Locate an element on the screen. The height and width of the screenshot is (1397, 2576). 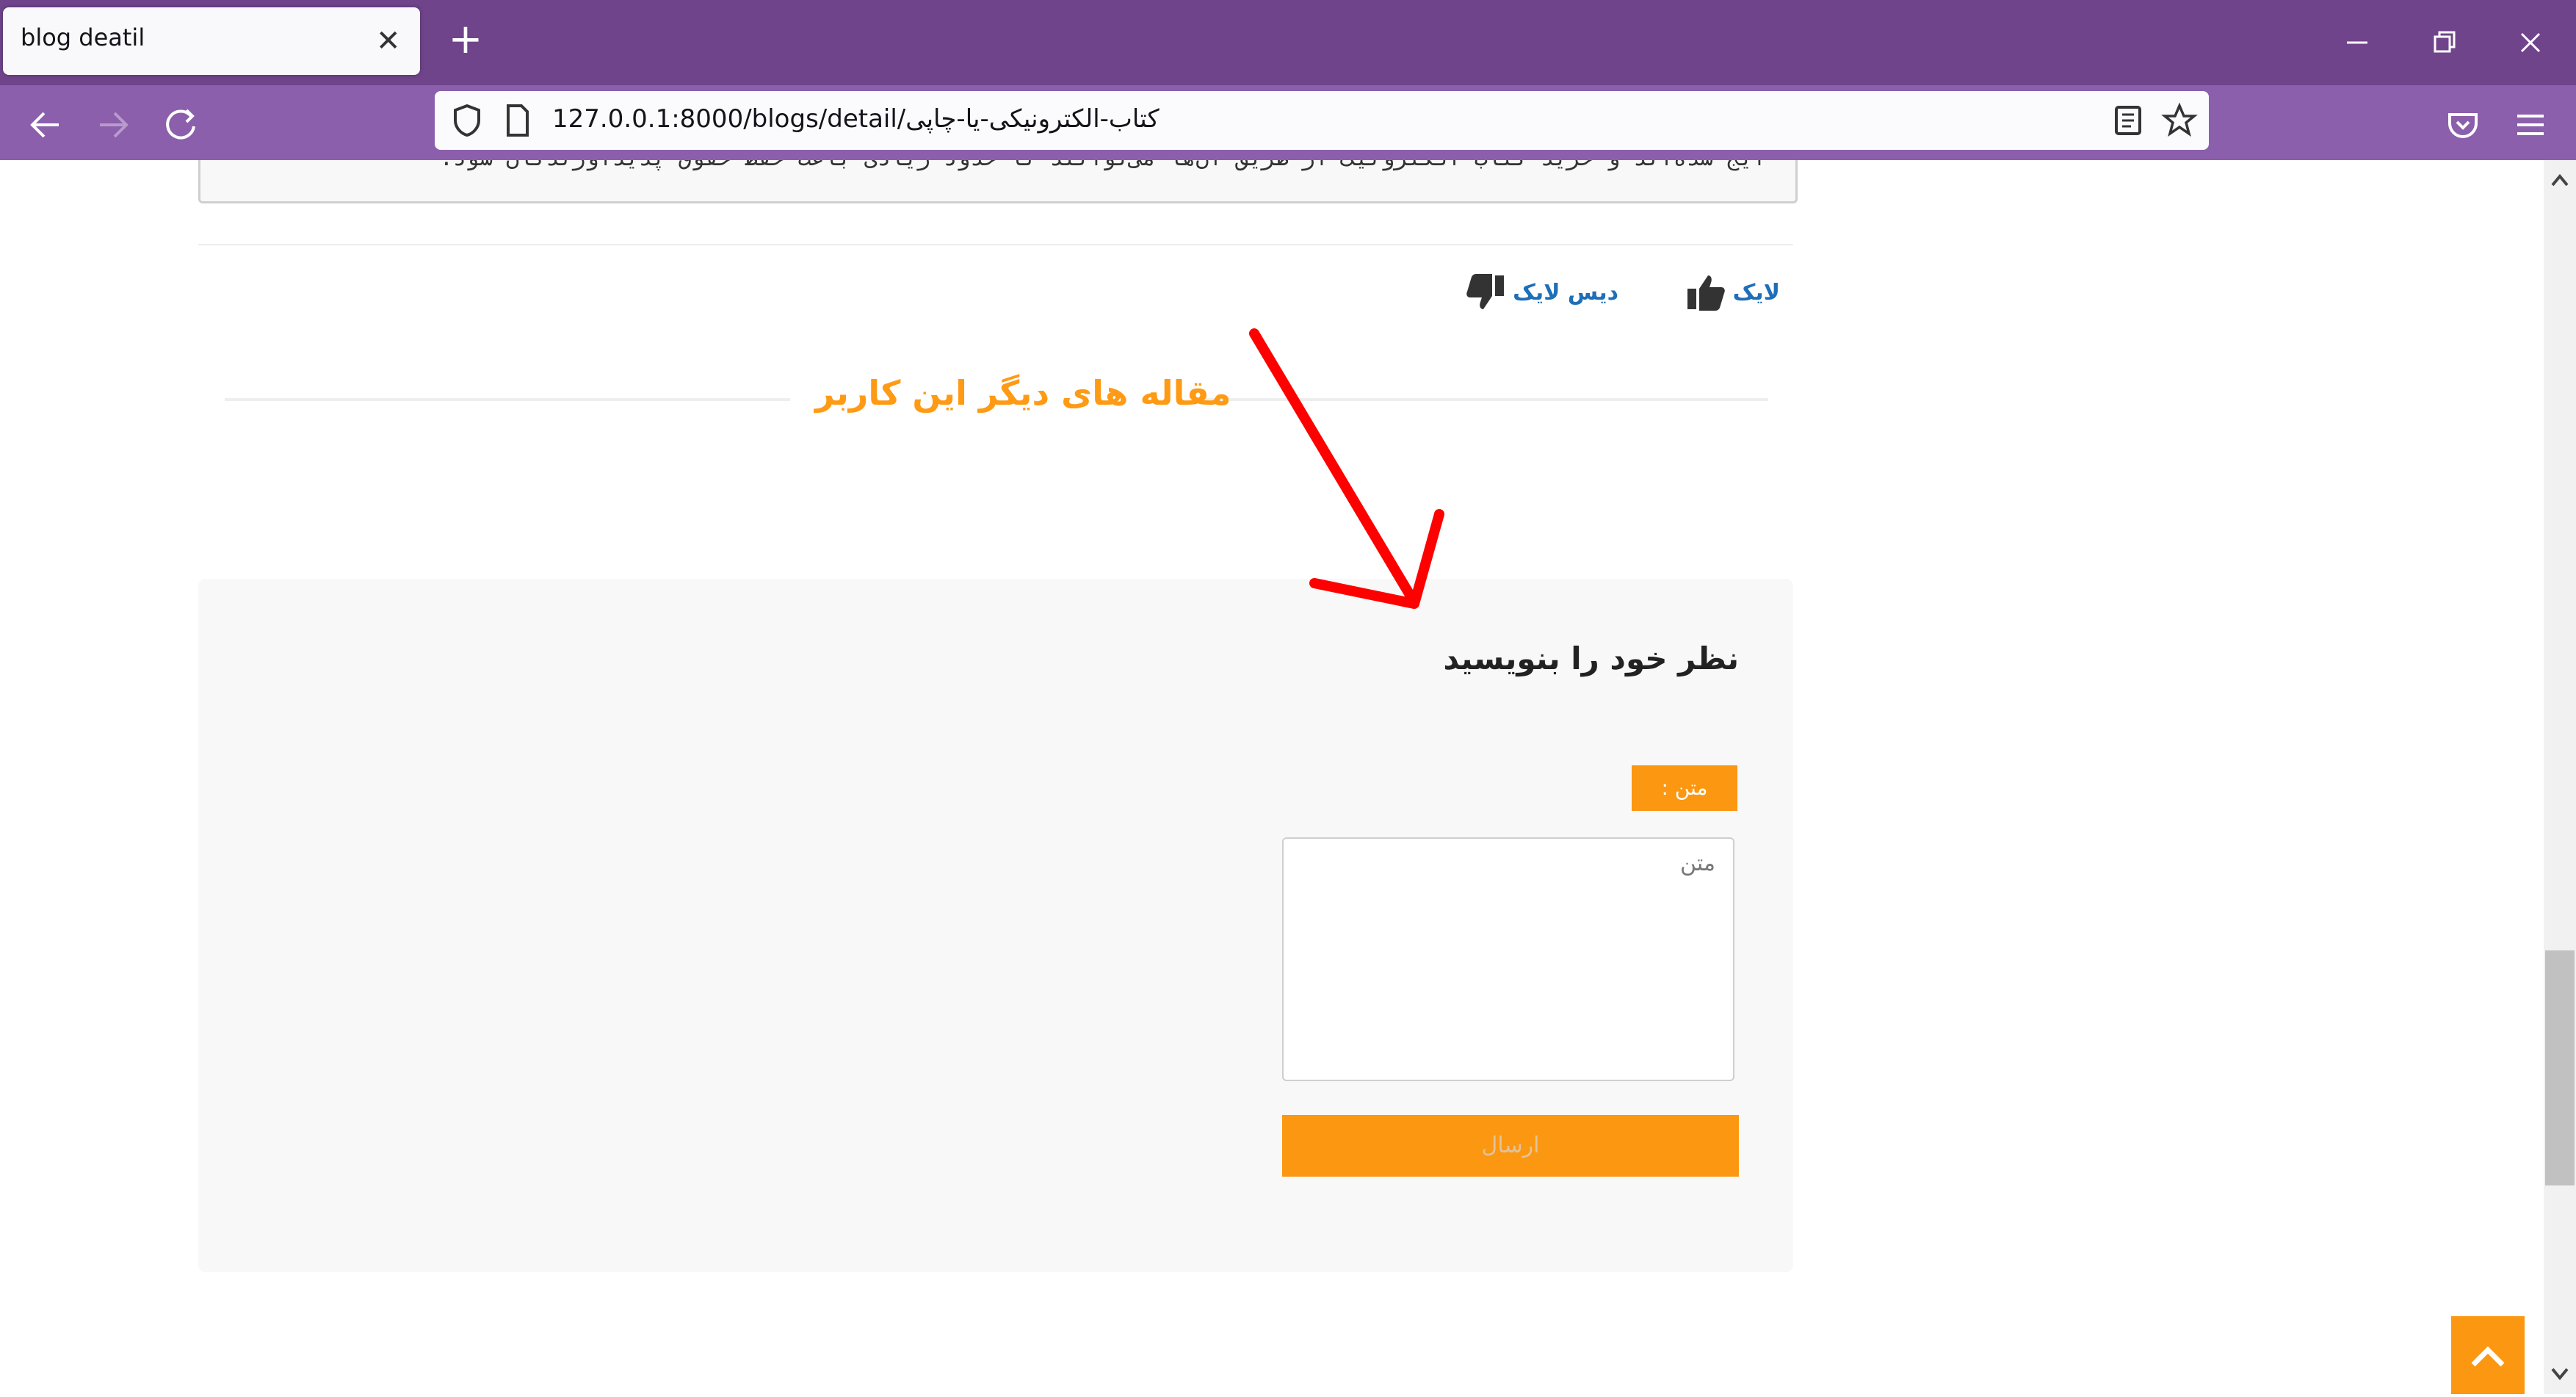
shield-icon is located at coordinates (467, 120).